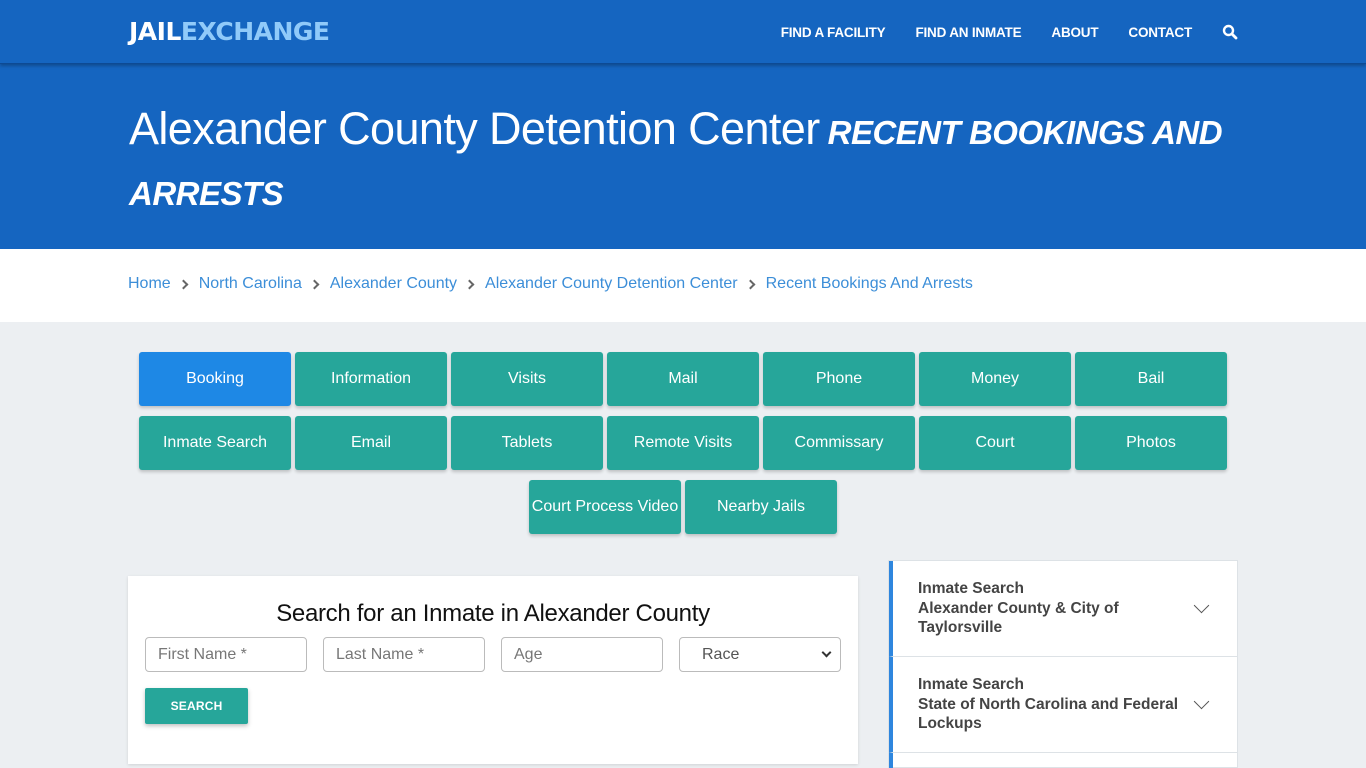 The height and width of the screenshot is (768, 1366). What do you see at coordinates (721, 654) in the screenshot?
I see `race-select-value: Race` at bounding box center [721, 654].